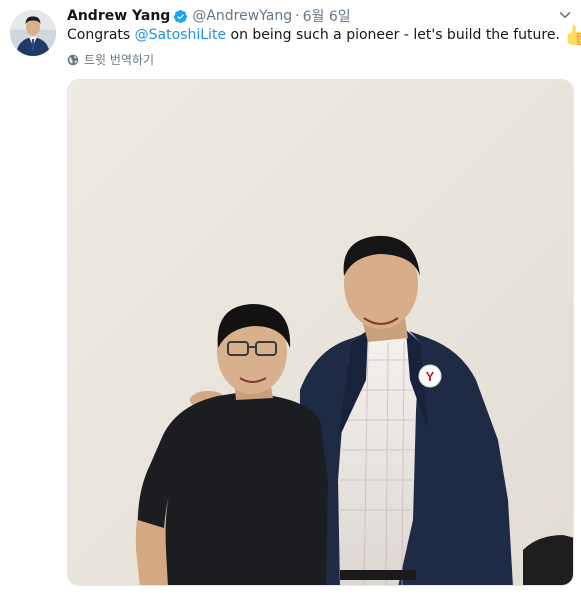 The height and width of the screenshot is (594, 581). What do you see at coordinates (119, 60) in the screenshot?
I see `translate-label: 트윗 번역하기` at bounding box center [119, 60].